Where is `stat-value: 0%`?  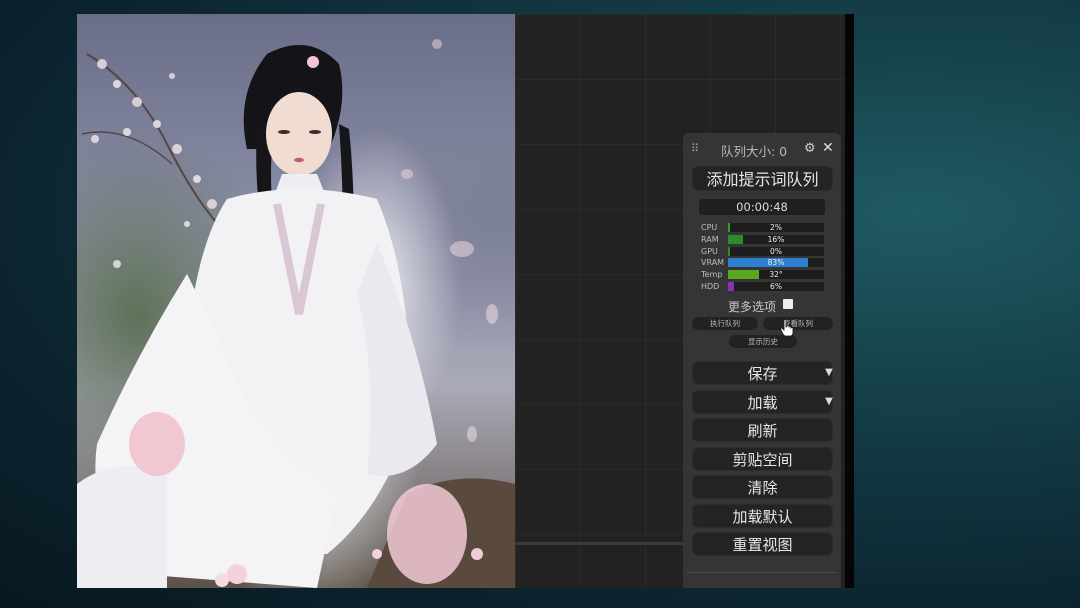 stat-value: 0% is located at coordinates (776, 251).